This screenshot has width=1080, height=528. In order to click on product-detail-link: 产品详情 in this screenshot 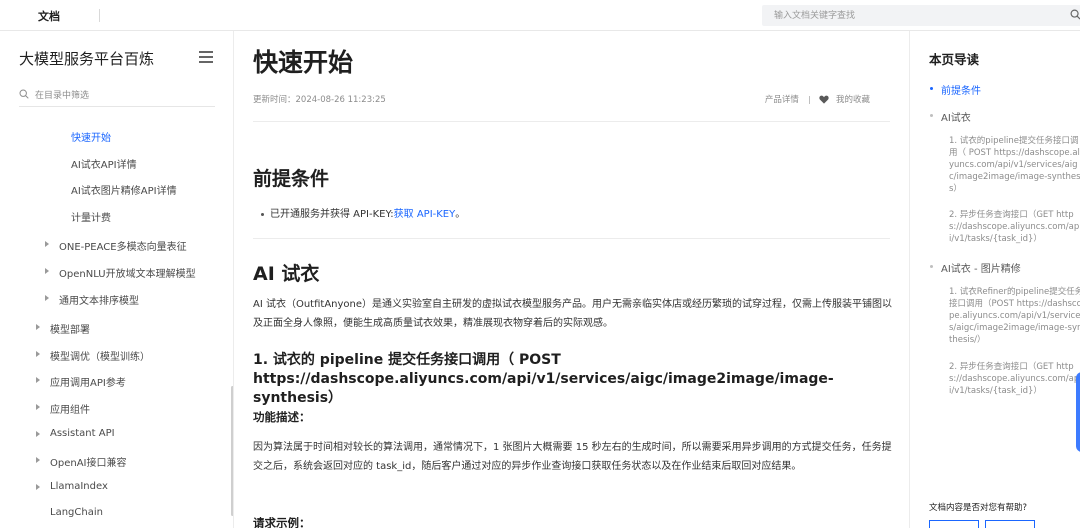, I will do `click(782, 100)`.